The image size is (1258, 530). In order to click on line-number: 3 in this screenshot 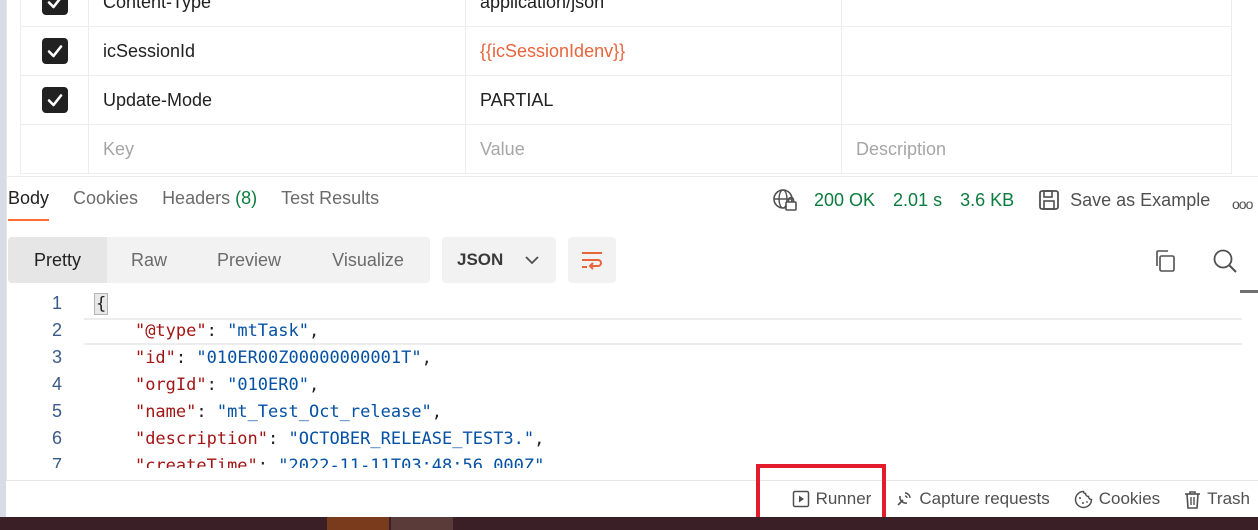, I will do `click(56, 357)`.